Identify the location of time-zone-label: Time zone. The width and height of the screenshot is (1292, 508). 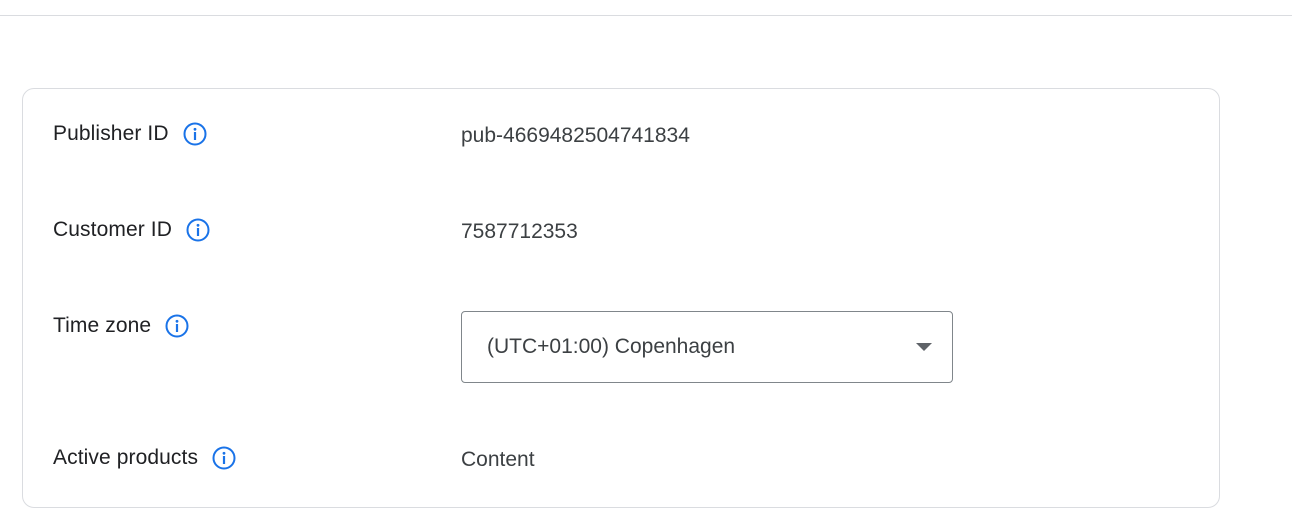
(102, 325).